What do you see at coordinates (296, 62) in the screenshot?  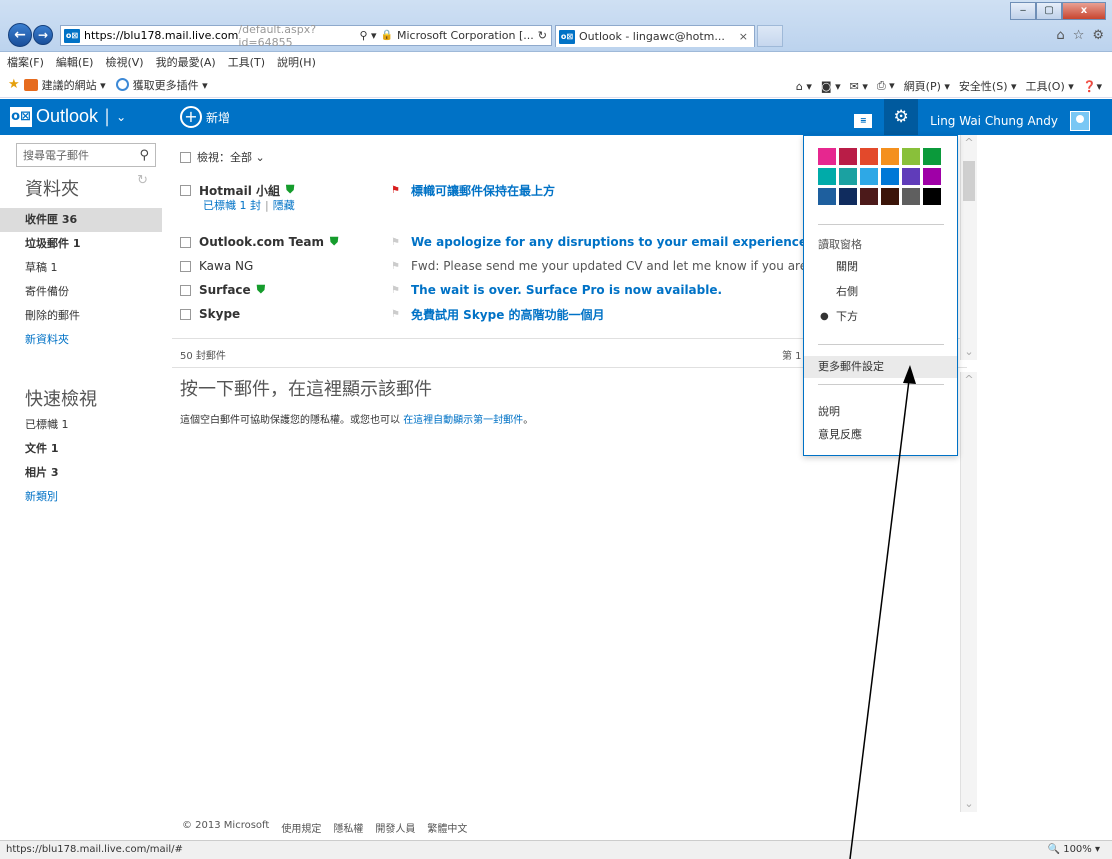 I see `menu-help: 說明(H)` at bounding box center [296, 62].